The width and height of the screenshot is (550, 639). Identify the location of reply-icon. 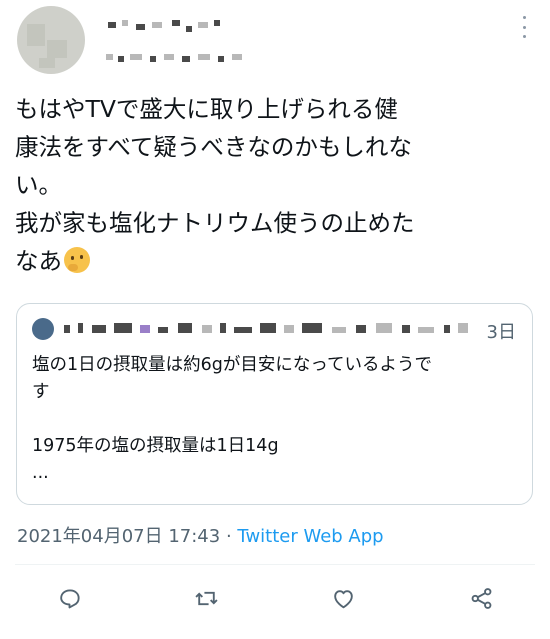
(69, 598).